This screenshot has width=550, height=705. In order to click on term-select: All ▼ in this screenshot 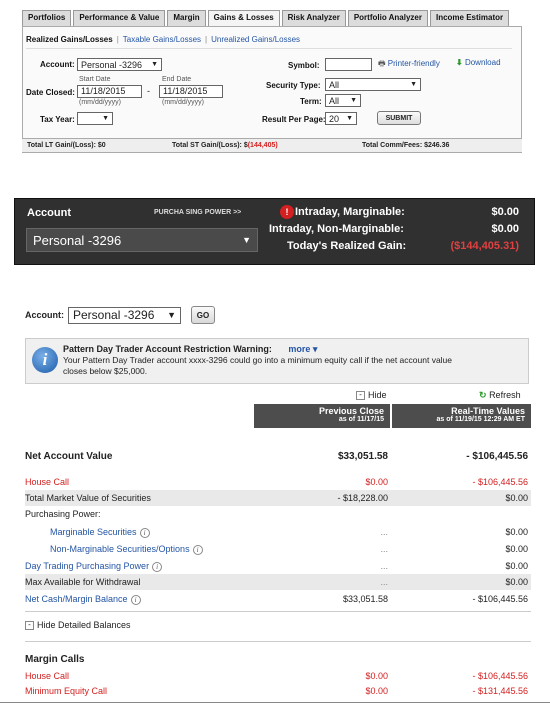, I will do `click(343, 100)`.